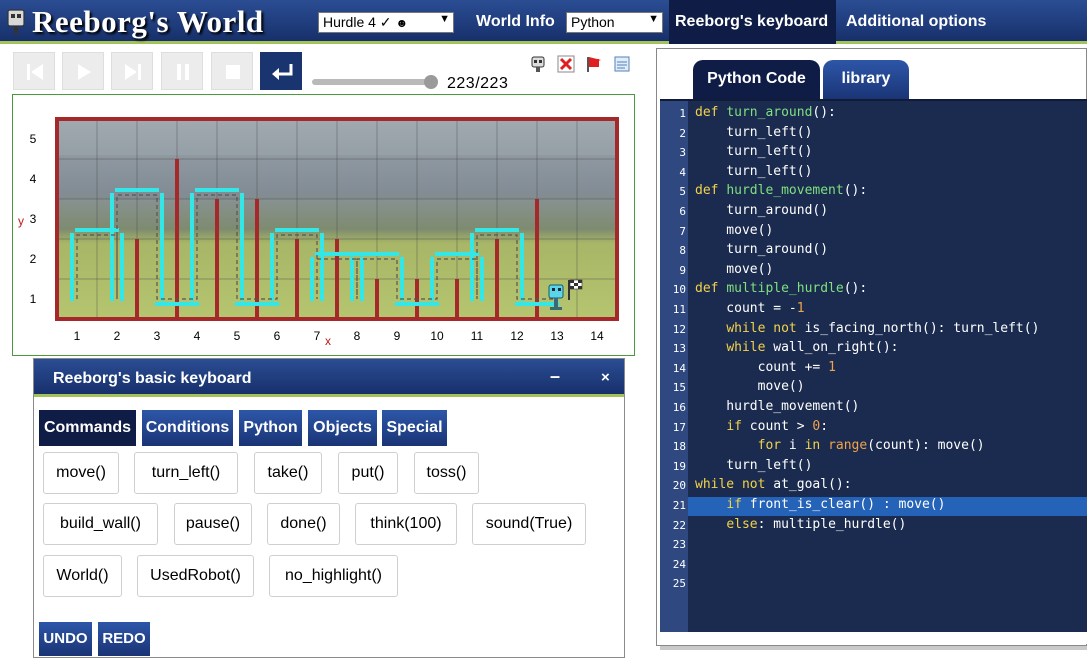  Describe the element at coordinates (777, 406) in the screenshot. I see `code-line: hurdle_movement()` at that location.